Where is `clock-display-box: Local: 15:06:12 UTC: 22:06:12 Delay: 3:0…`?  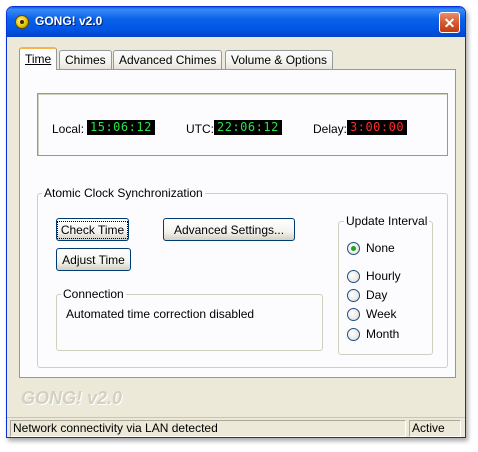
clock-display-box: Local: 15:06:12 UTC: 22:06:12 Delay: 3:0… is located at coordinates (242, 124).